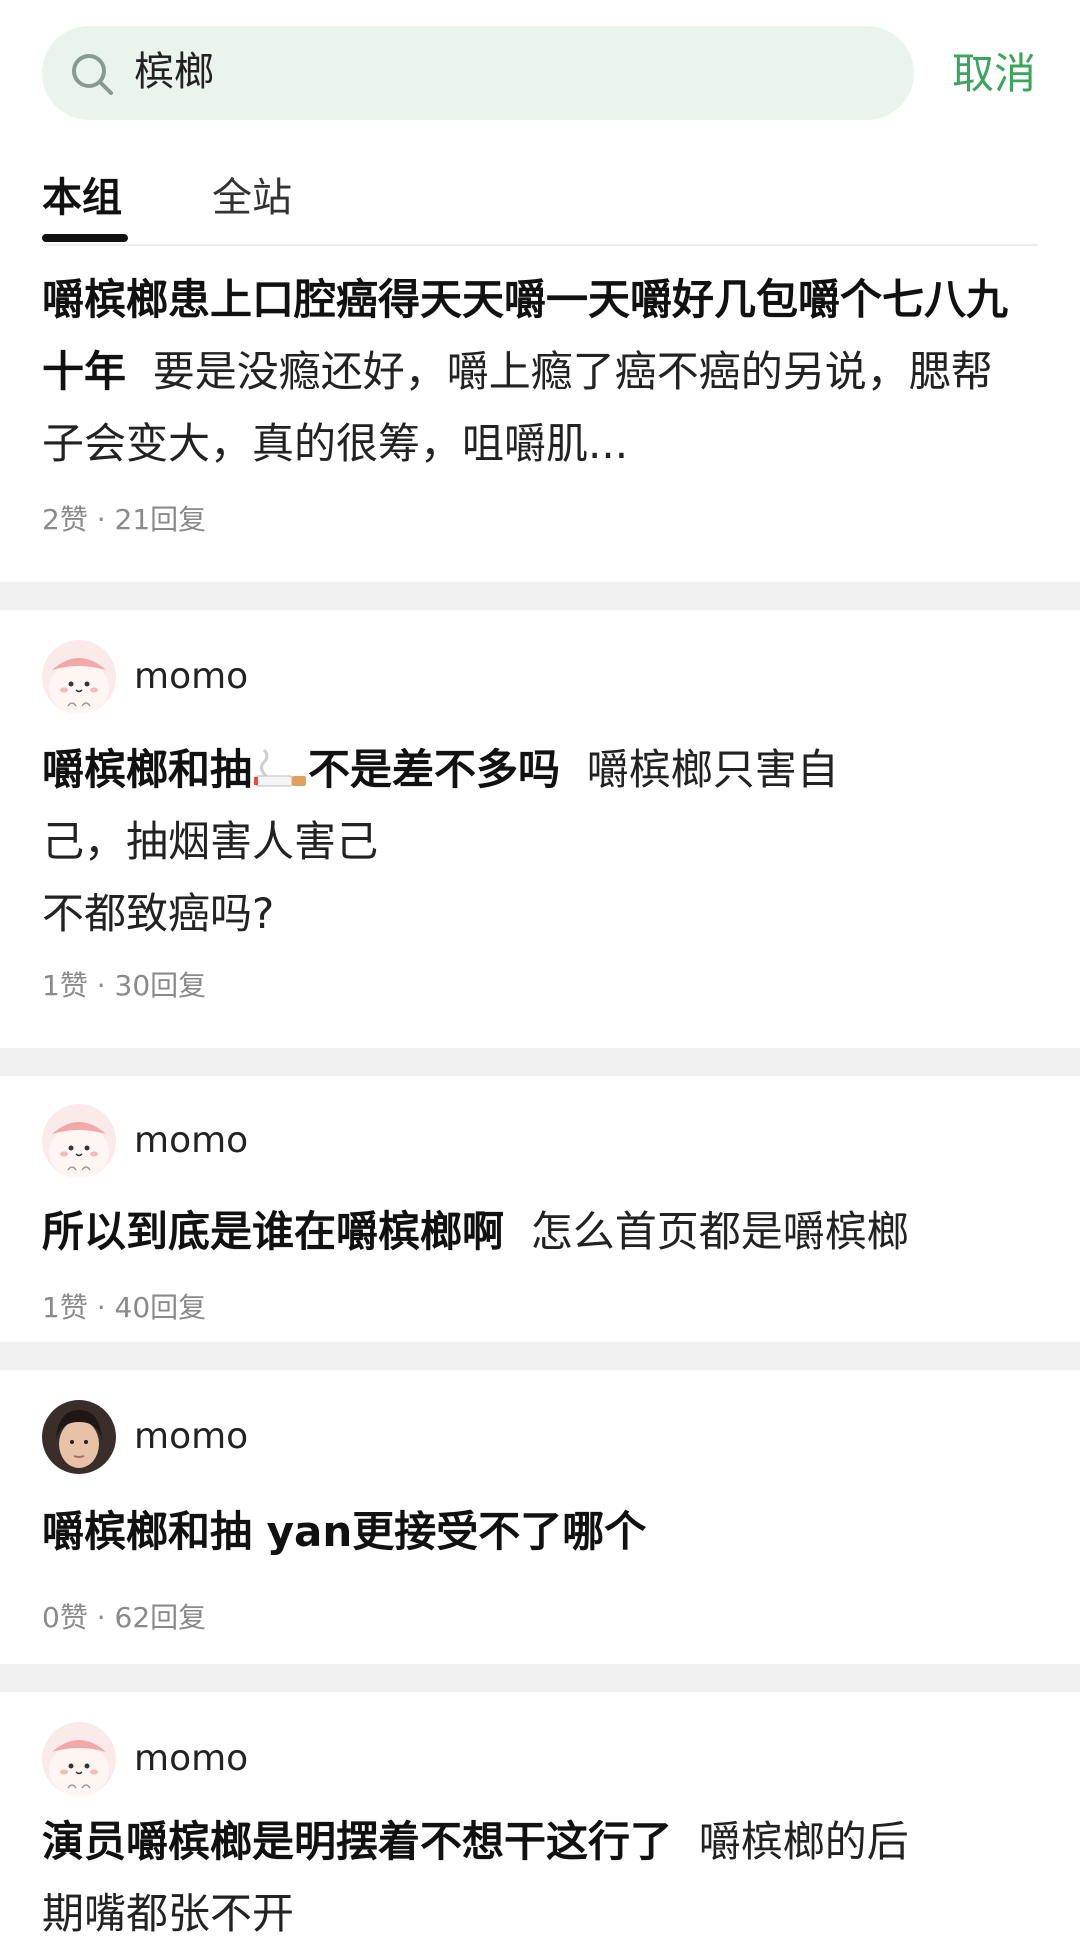  What do you see at coordinates (994, 74) in the screenshot?
I see `cancel-button: 取消` at bounding box center [994, 74].